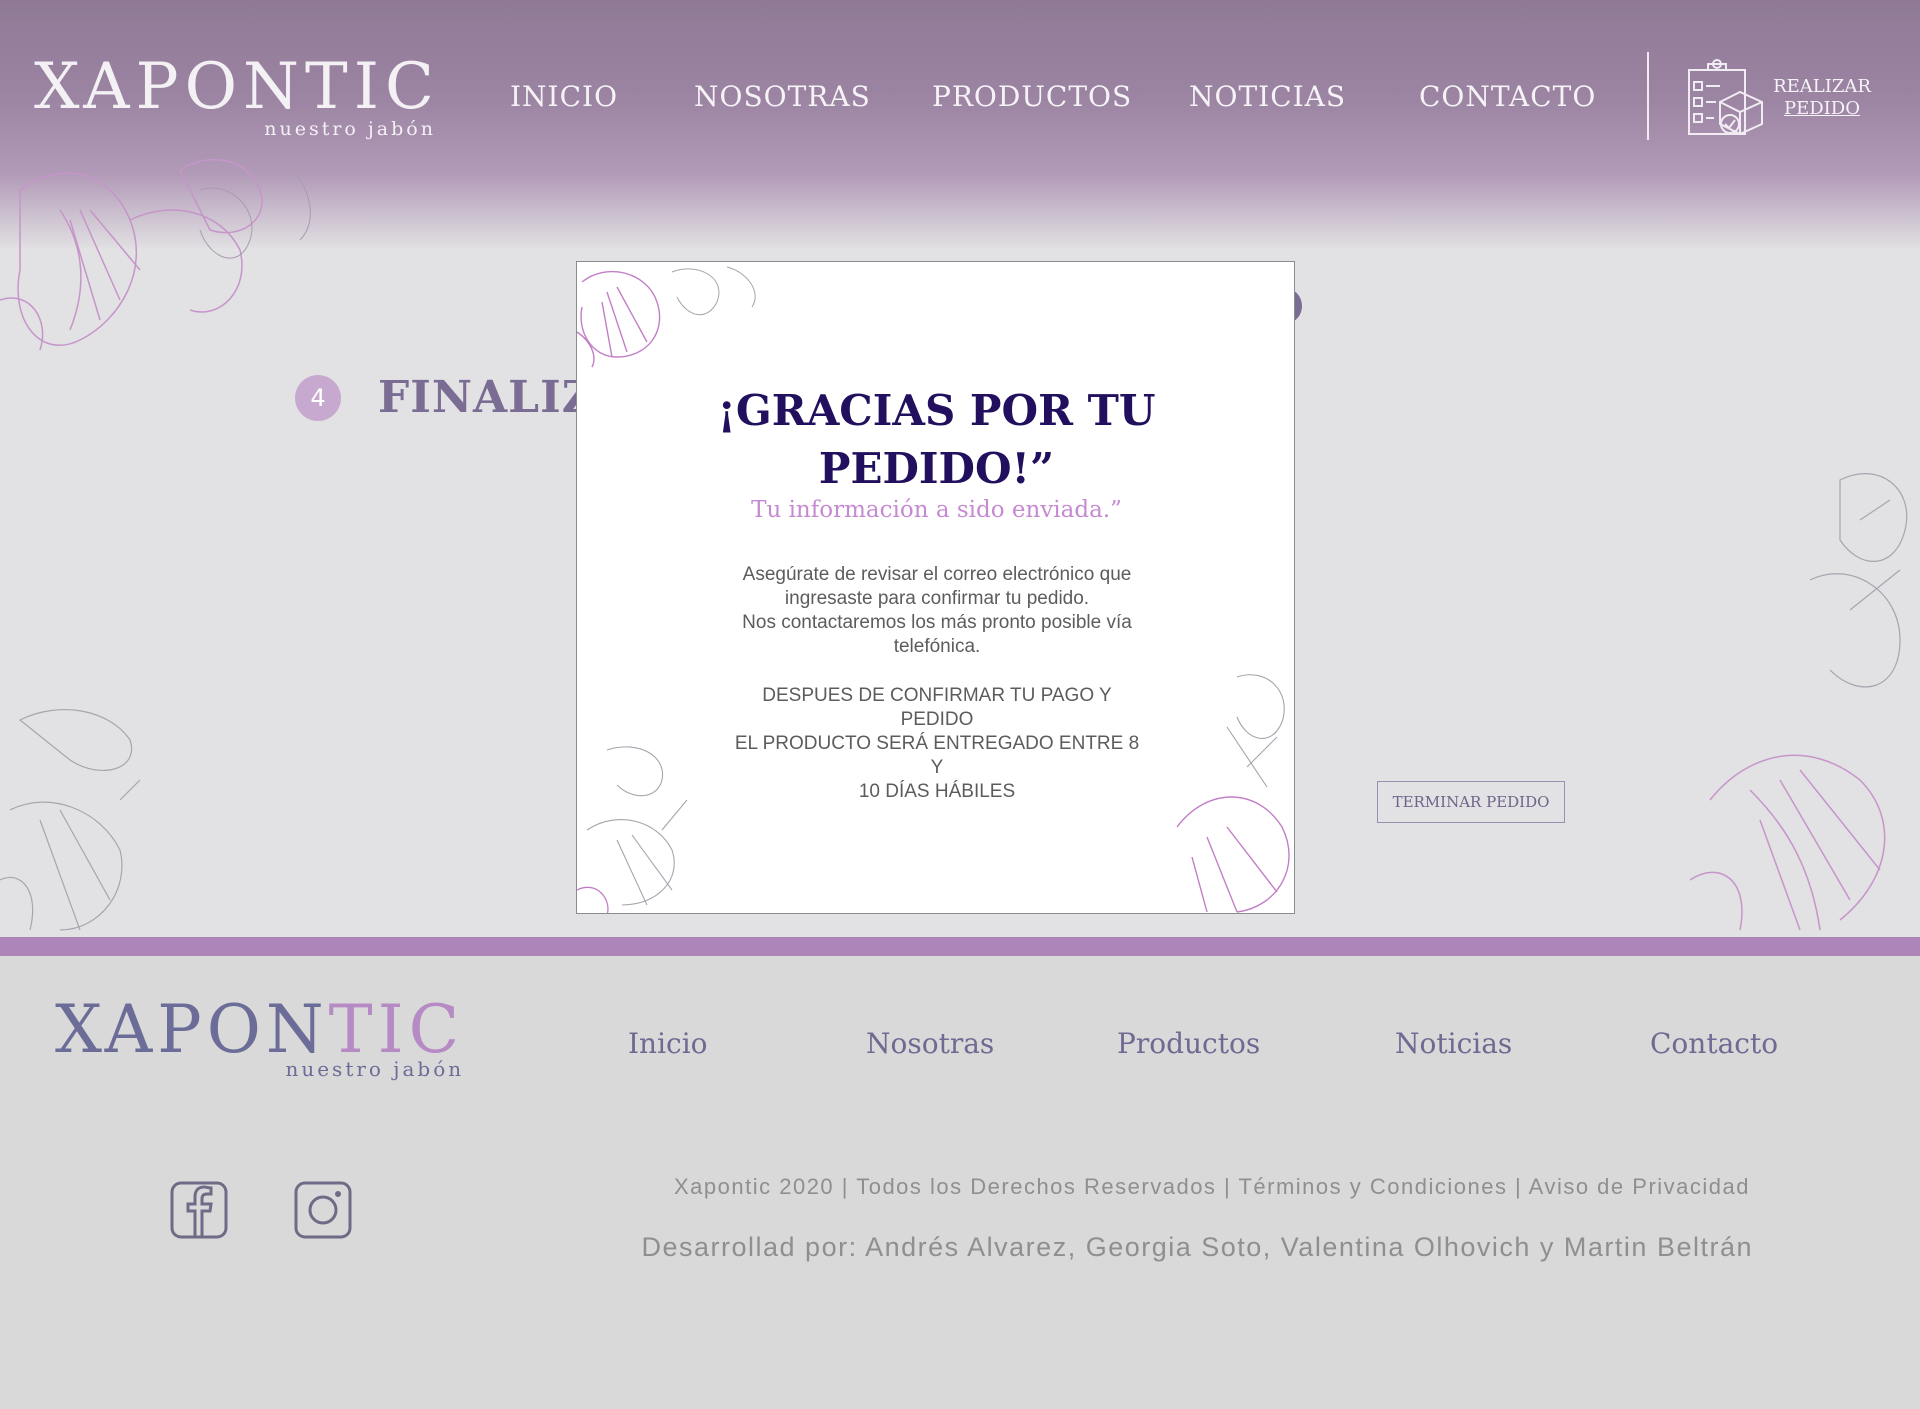 This screenshot has width=1920, height=1409. What do you see at coordinates (960, 946) in the screenshot?
I see `footer-accent-stripe` at bounding box center [960, 946].